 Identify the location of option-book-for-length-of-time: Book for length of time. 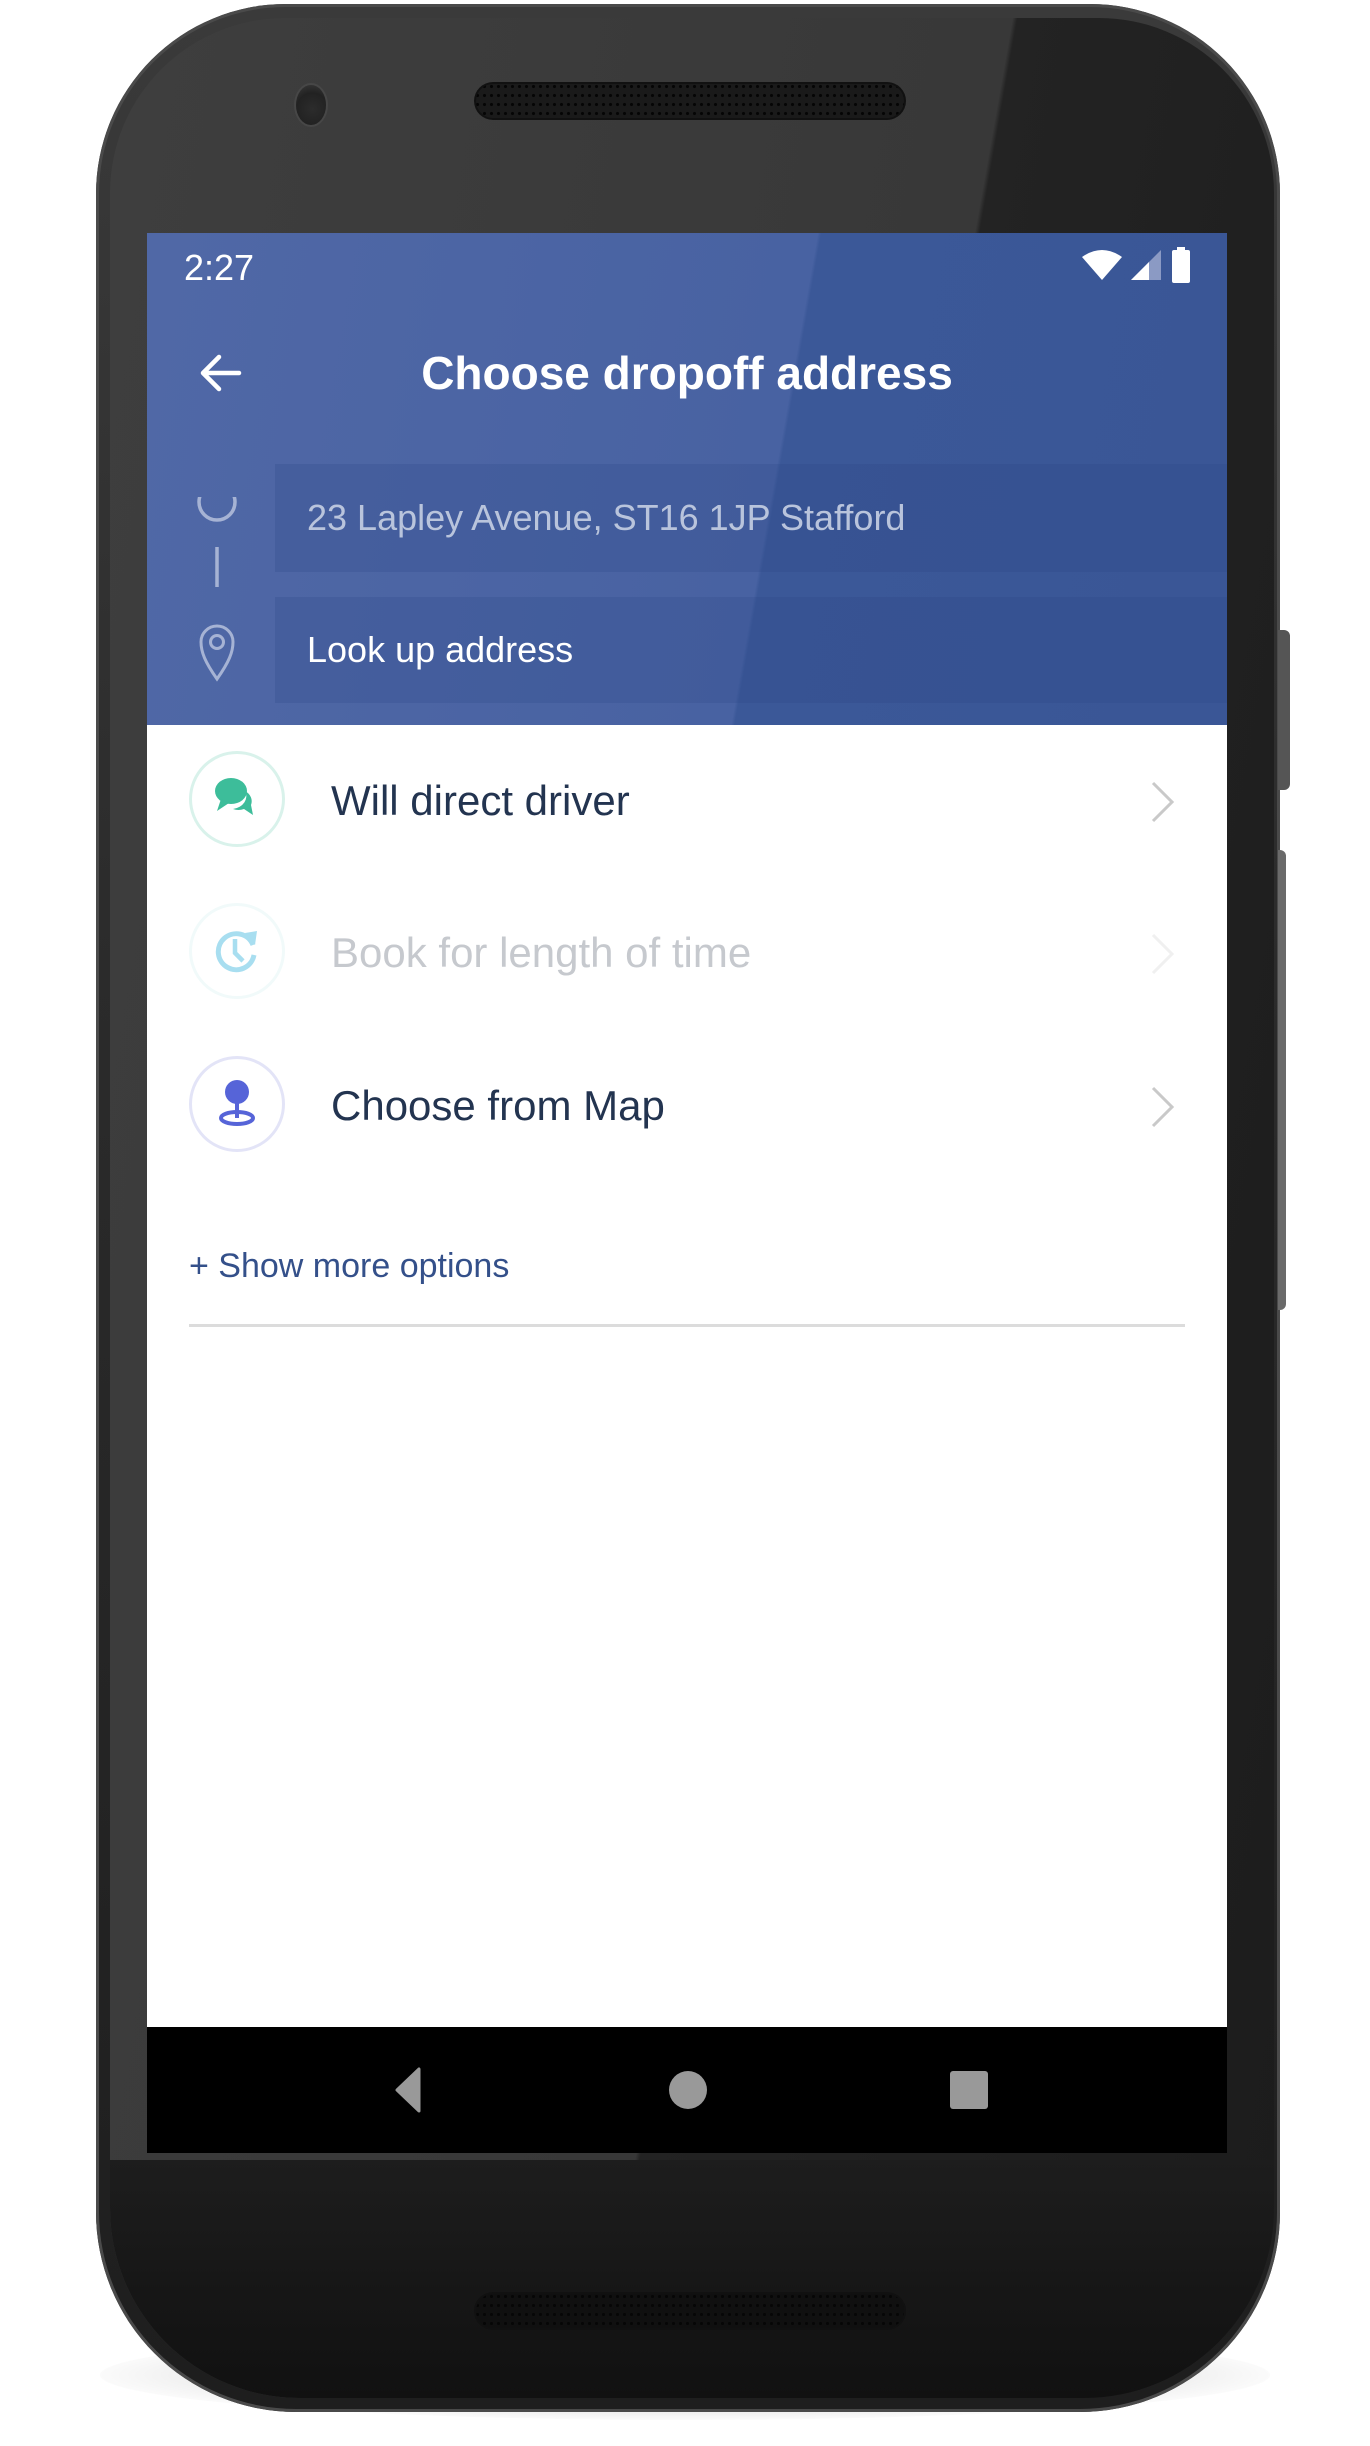
(687, 953).